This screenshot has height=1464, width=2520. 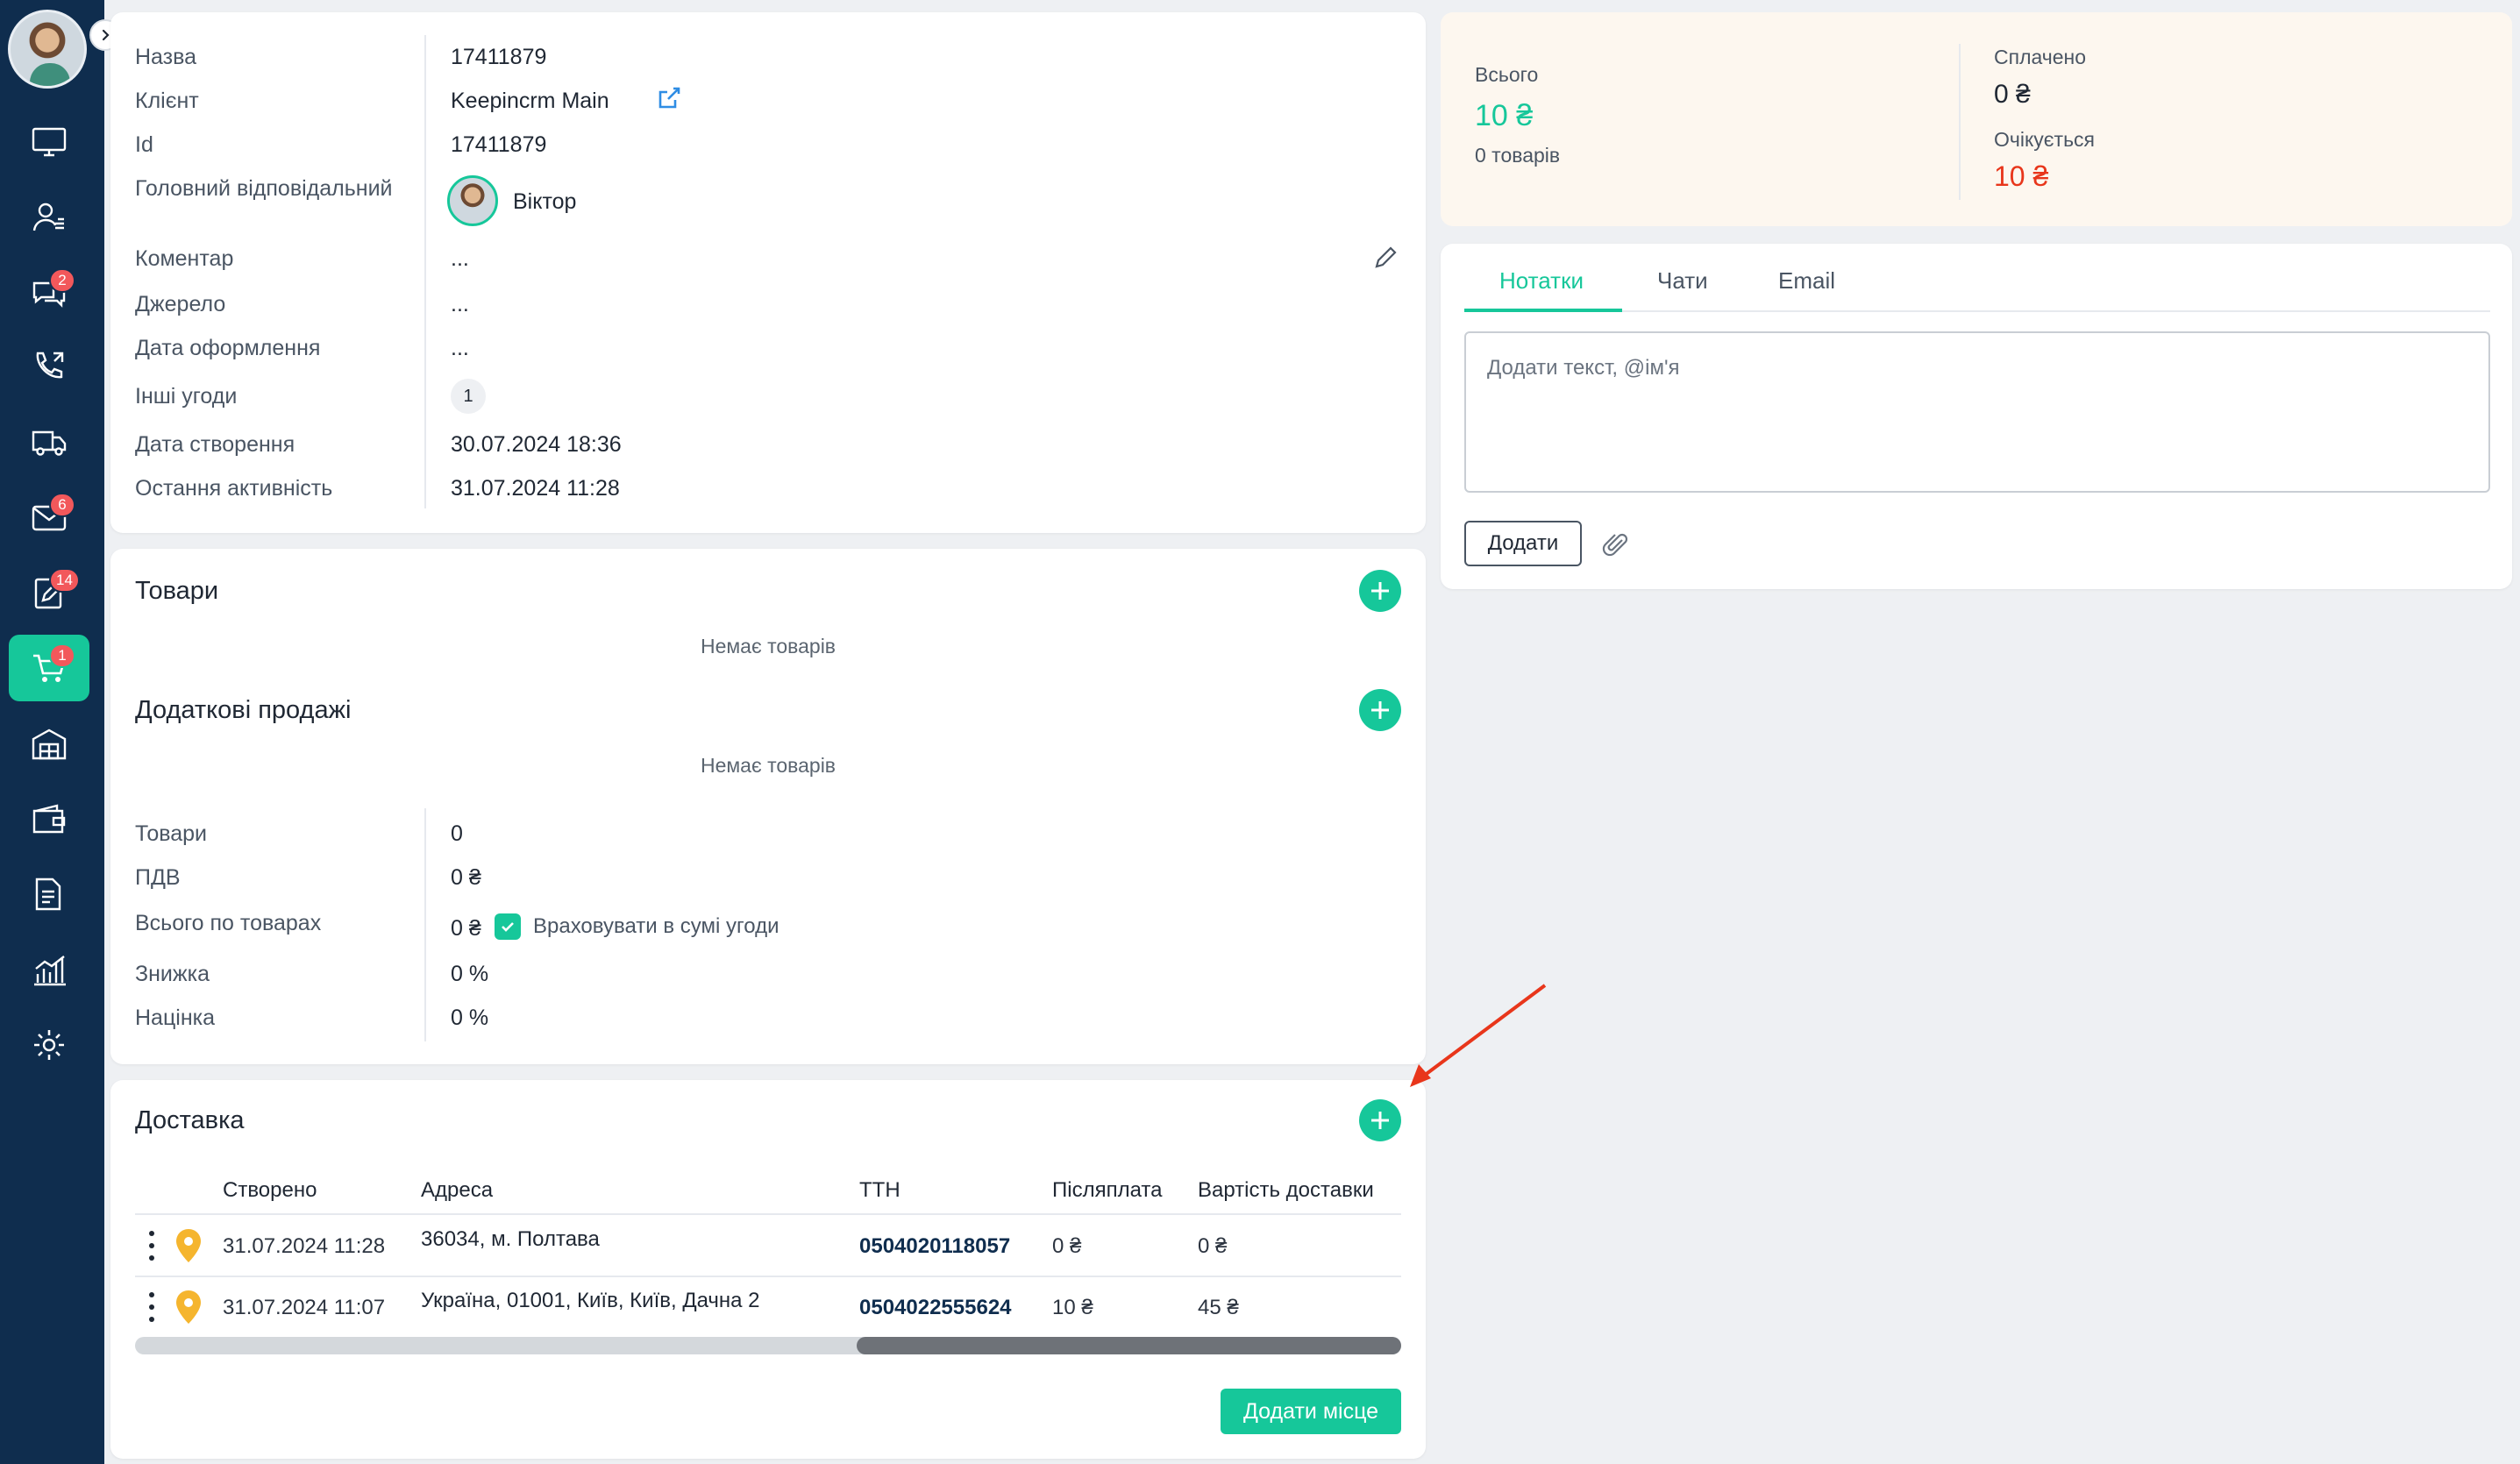 I want to click on include-in-total-label: Враховувати в сумі угоди, so click(x=656, y=926).